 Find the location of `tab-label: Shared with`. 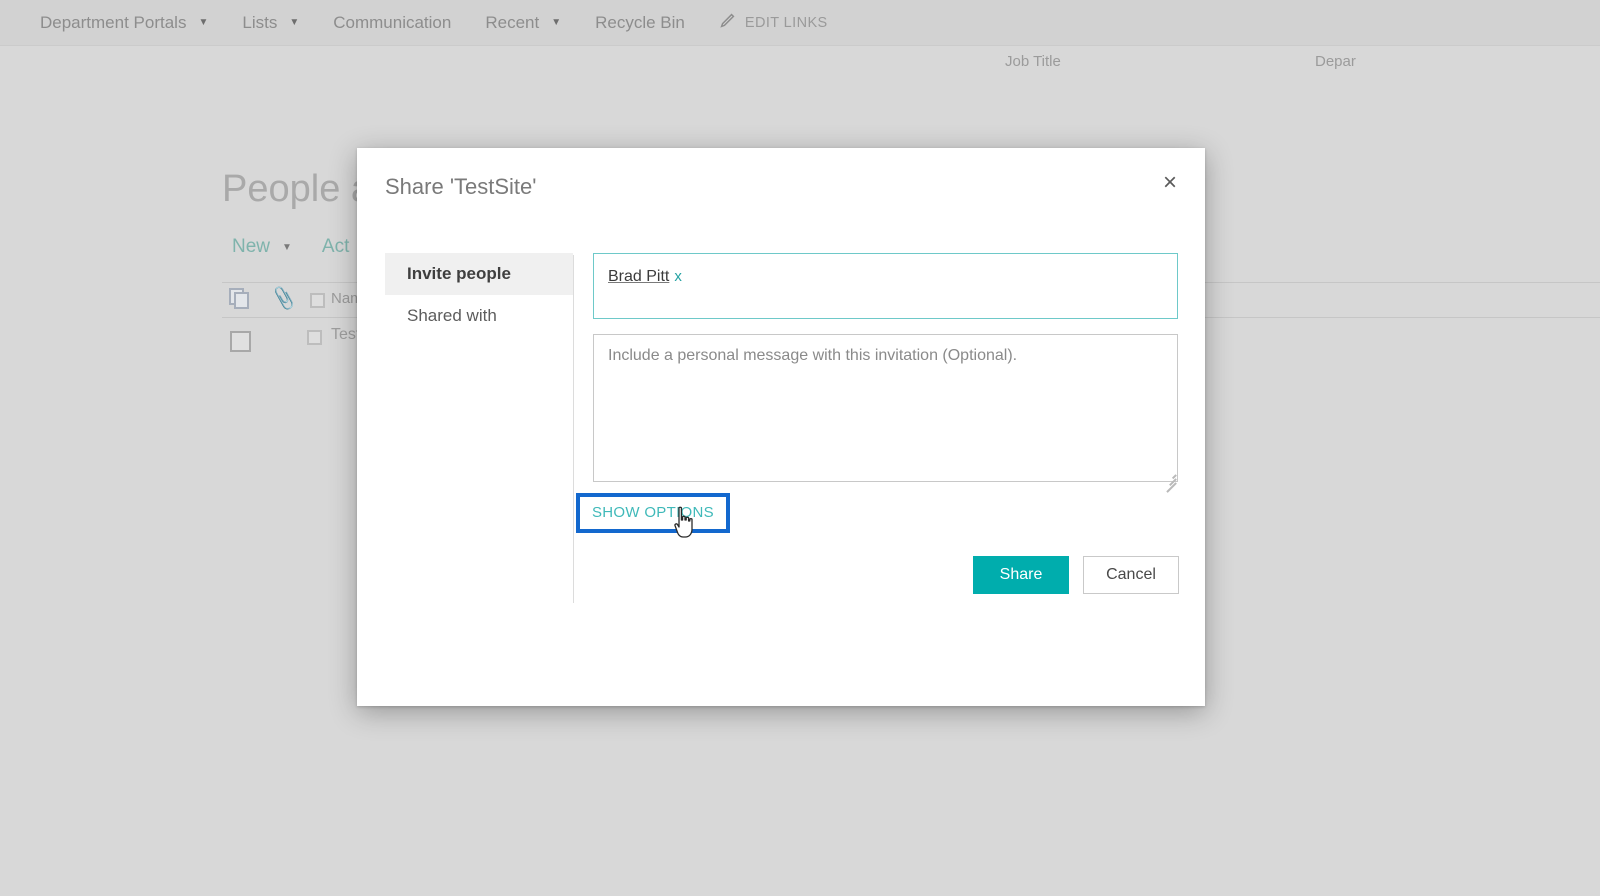

tab-label: Shared with is located at coordinates (452, 315).